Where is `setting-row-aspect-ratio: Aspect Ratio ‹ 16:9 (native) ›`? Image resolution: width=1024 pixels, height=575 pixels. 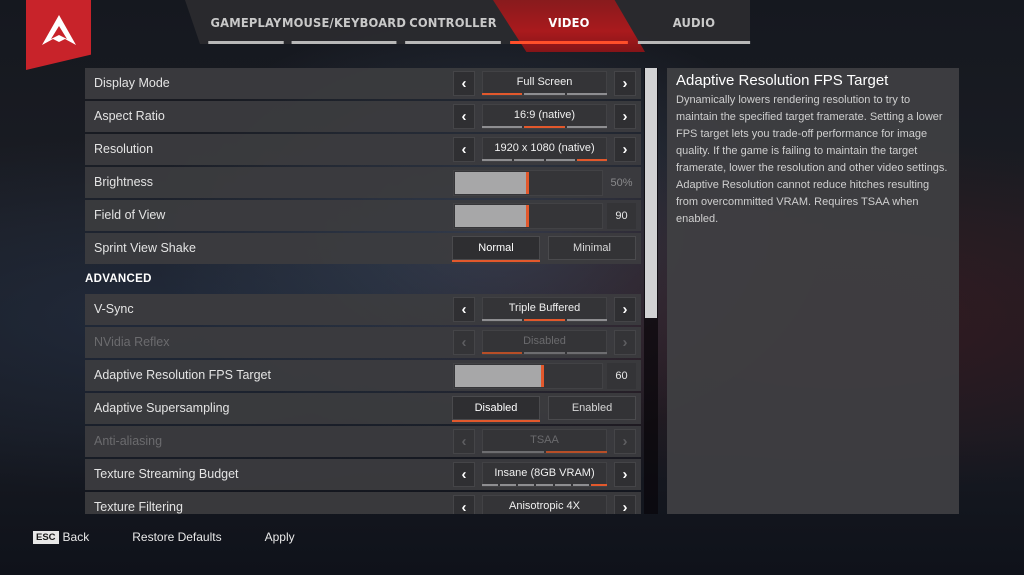
setting-row-aspect-ratio: Aspect Ratio ‹ 16:9 (native) › is located at coordinates (363, 116).